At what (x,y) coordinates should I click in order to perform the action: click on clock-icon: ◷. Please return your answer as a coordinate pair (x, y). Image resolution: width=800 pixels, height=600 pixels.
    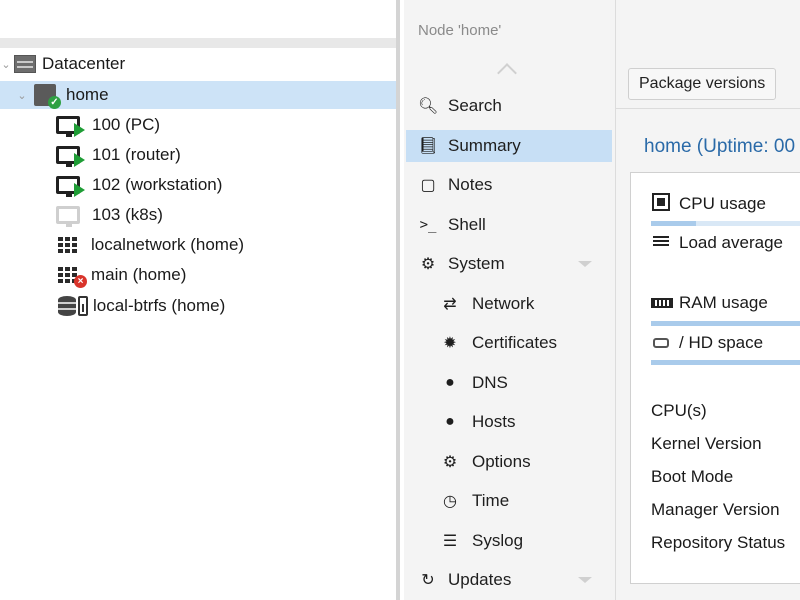
    Looking at the image, I should click on (450, 501).